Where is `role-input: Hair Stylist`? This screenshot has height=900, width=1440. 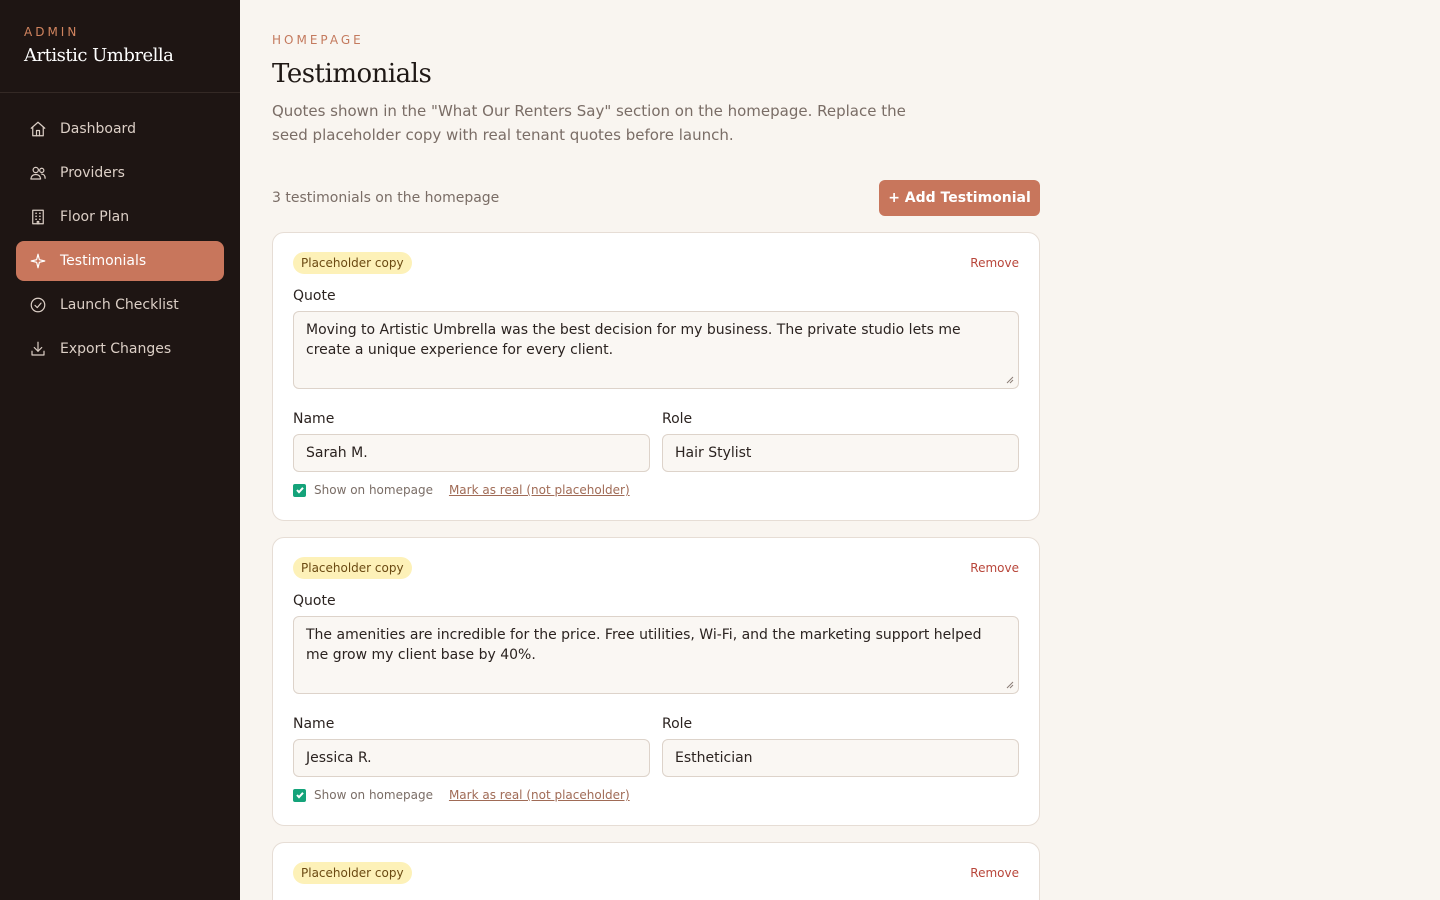 role-input: Hair Stylist is located at coordinates (840, 453).